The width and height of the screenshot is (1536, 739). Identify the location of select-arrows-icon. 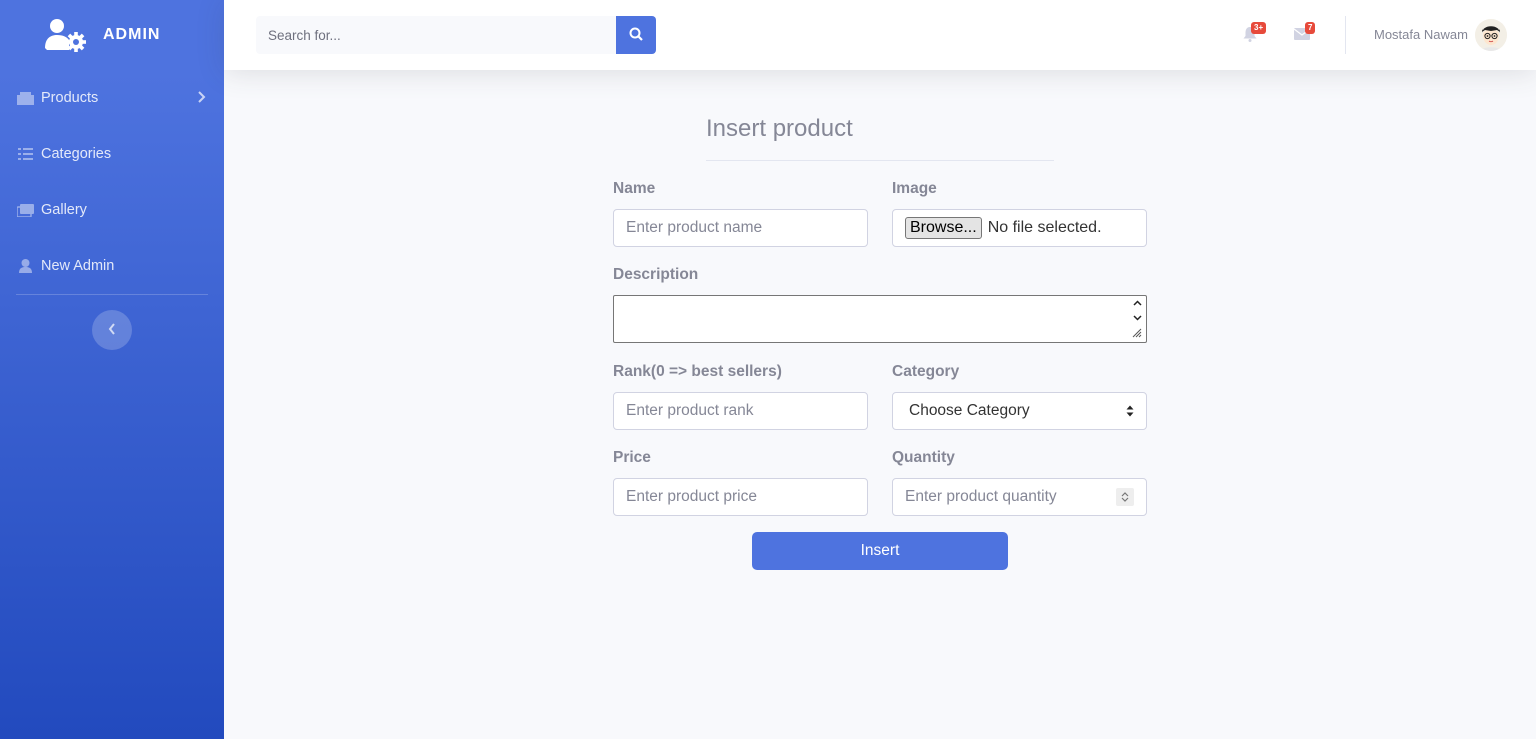
(1130, 411).